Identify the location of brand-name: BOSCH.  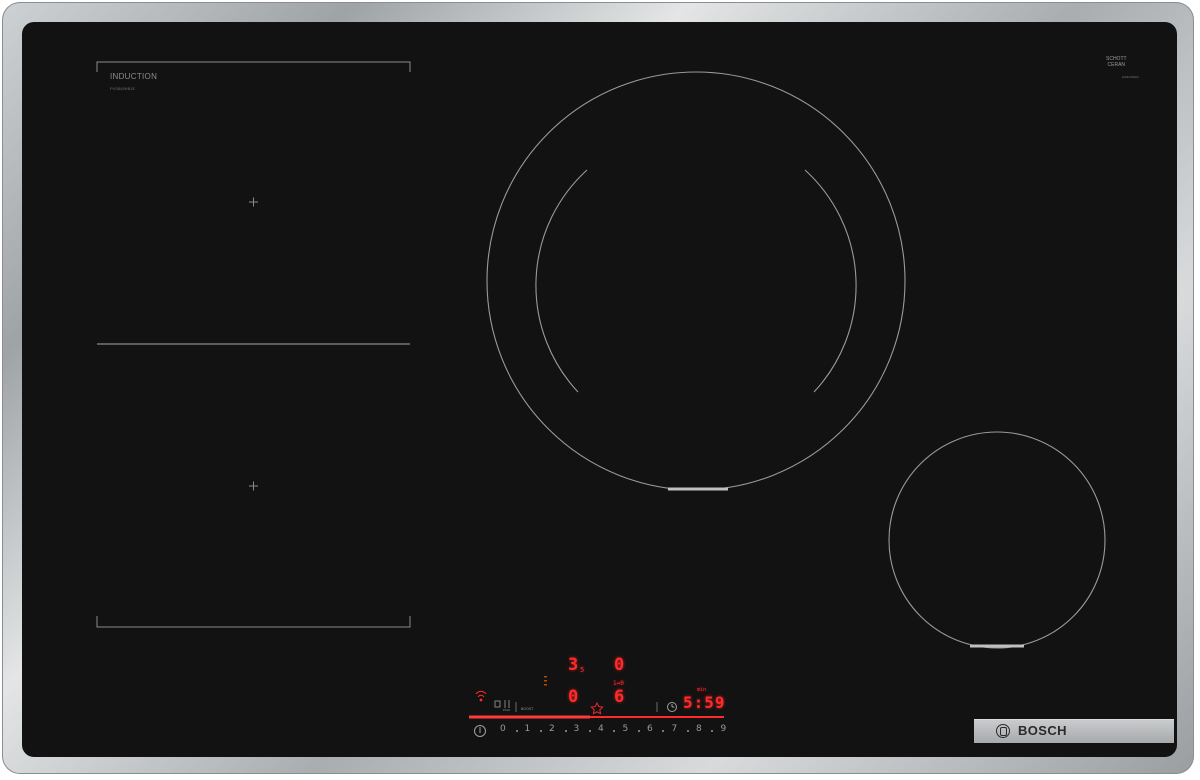
(1042, 730).